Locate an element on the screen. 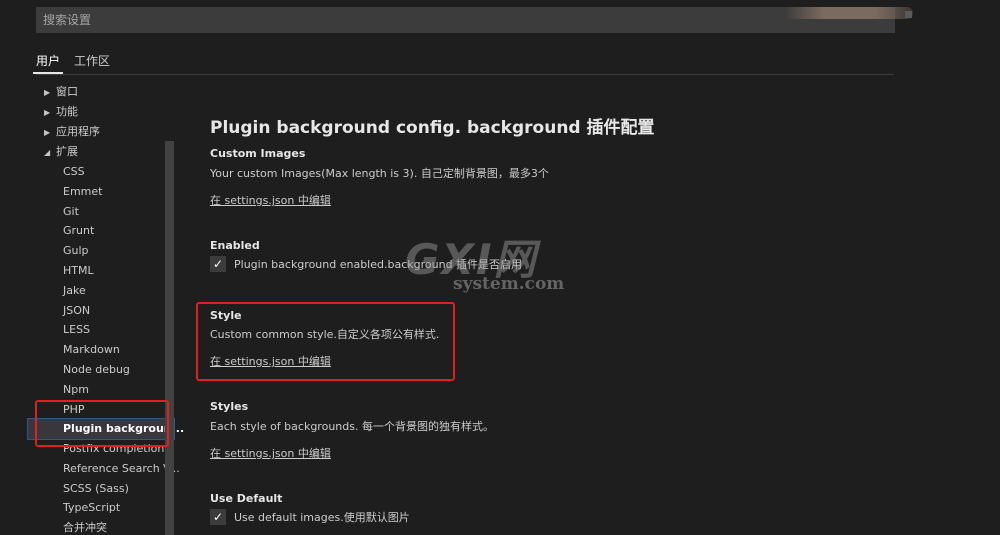 The image size is (1000, 535). setting-title-use-default: Use Default is located at coordinates (246, 498).